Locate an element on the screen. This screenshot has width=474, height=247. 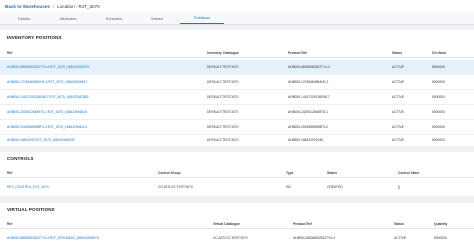
tab-waves: Waves is located at coordinates (157, 18).